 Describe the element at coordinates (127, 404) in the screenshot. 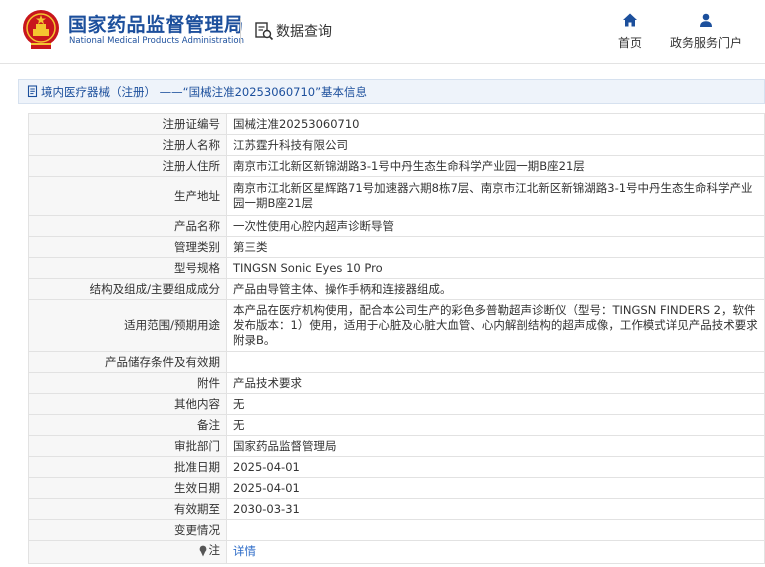

I see `row-label: 其他内容` at that location.